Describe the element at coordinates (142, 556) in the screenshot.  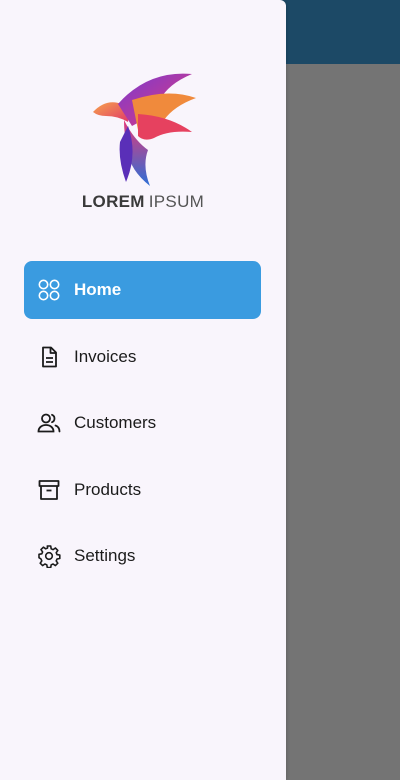
I see `nav-item-settings: Settings` at that location.